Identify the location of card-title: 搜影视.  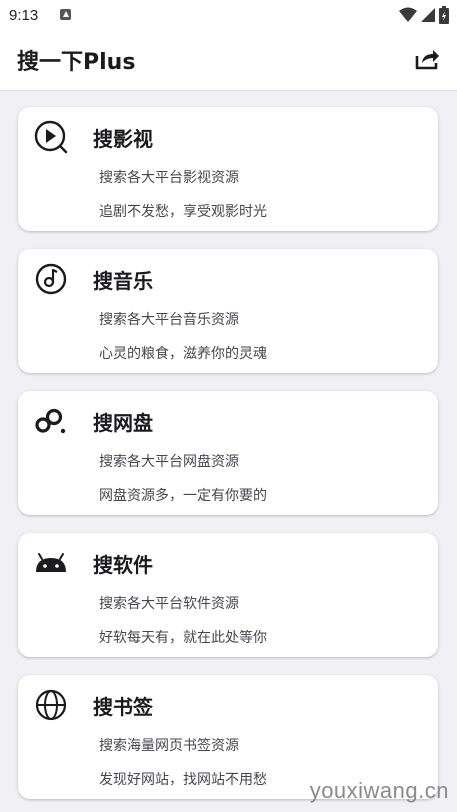
(123, 139).